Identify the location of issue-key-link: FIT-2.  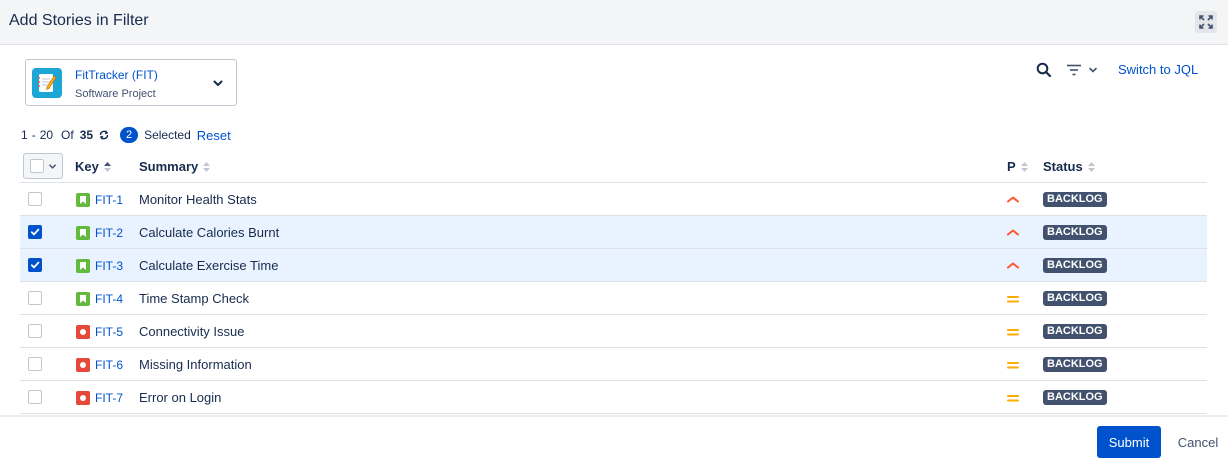
(109, 233).